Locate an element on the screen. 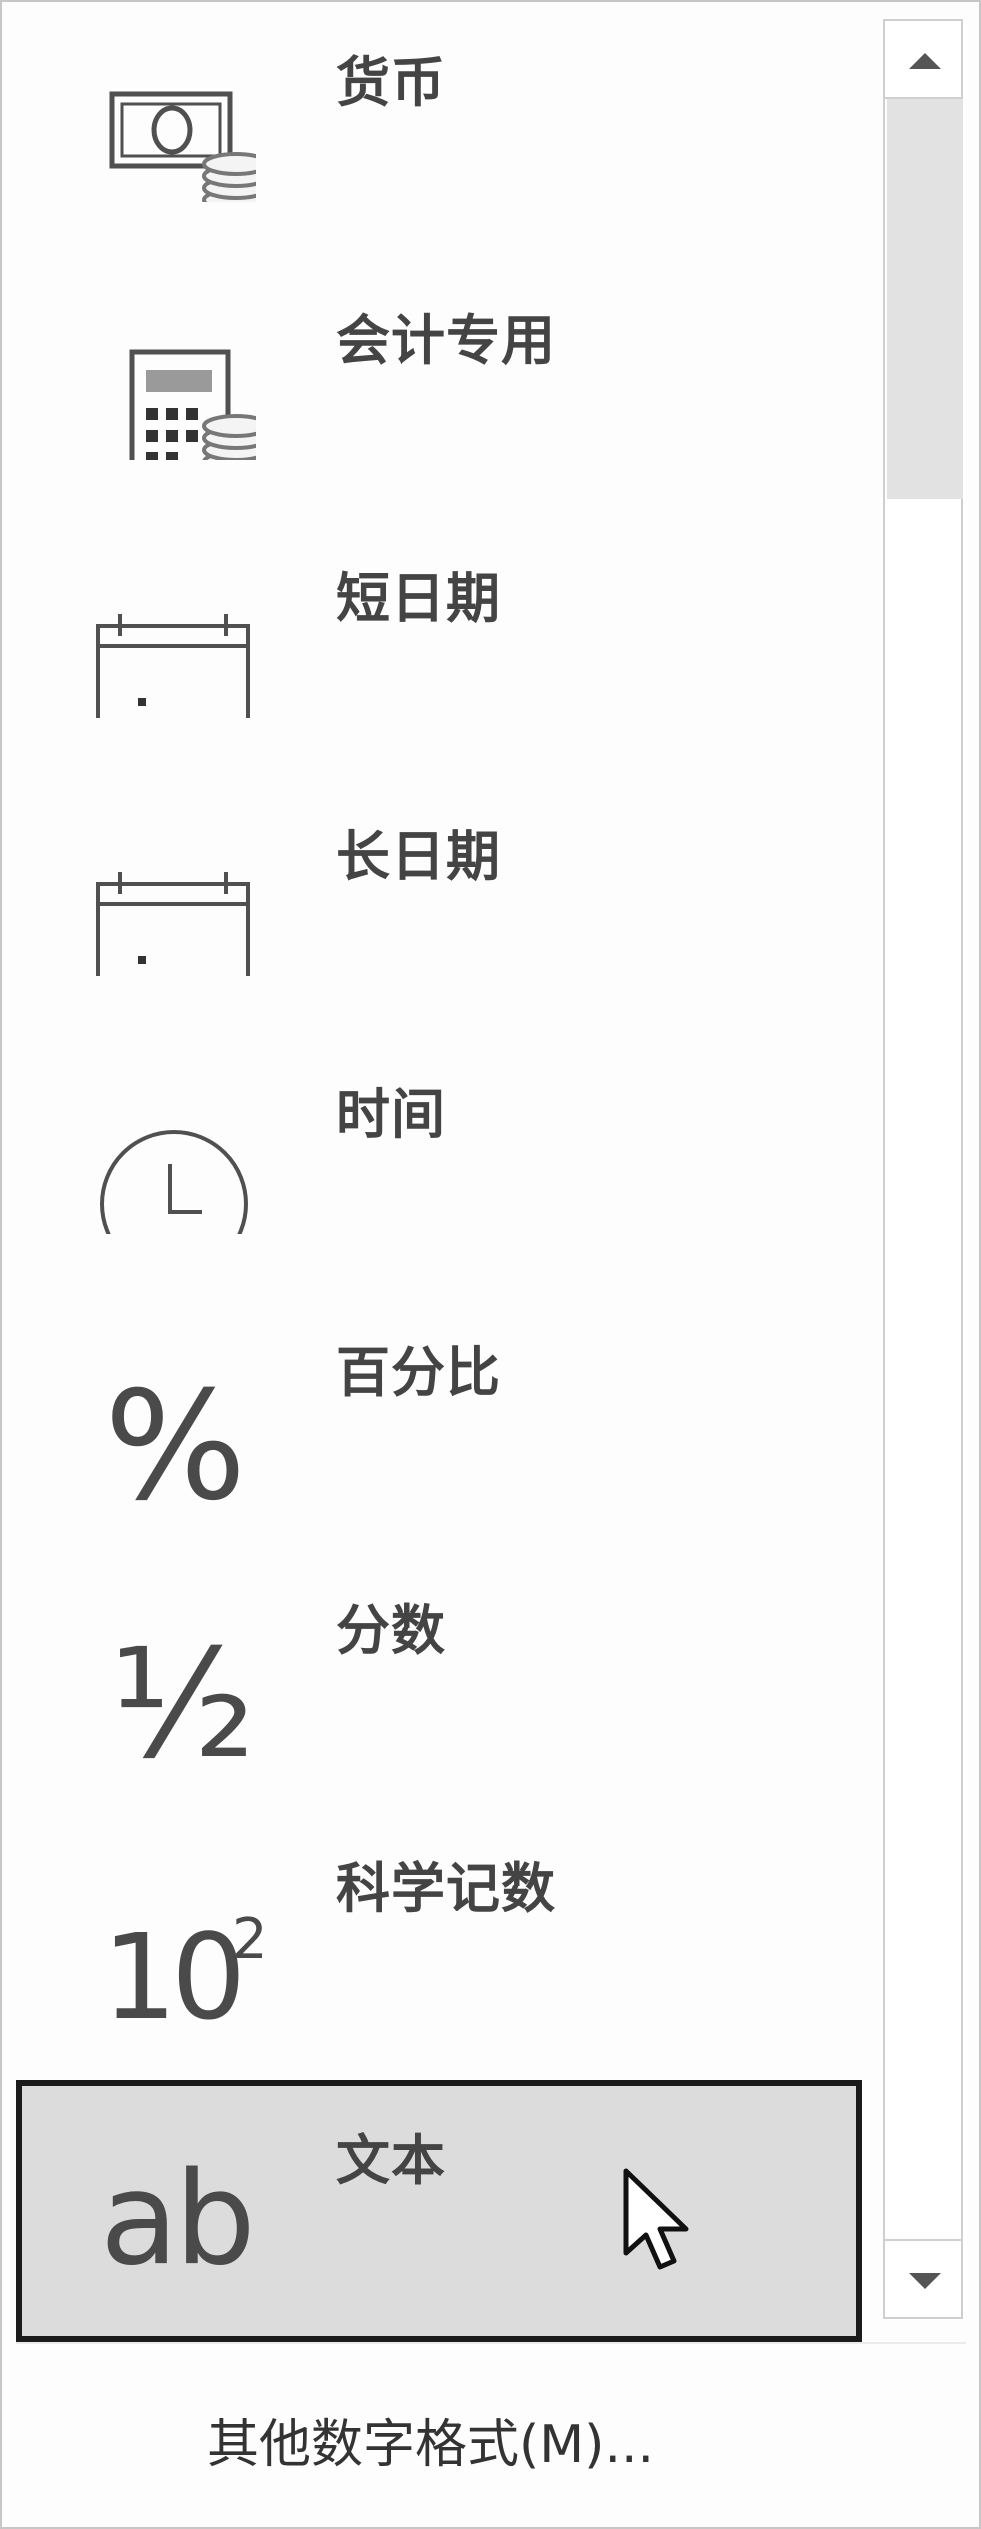 The height and width of the screenshot is (2529, 981). format-item-time: 时间 is located at coordinates (439, 1165).